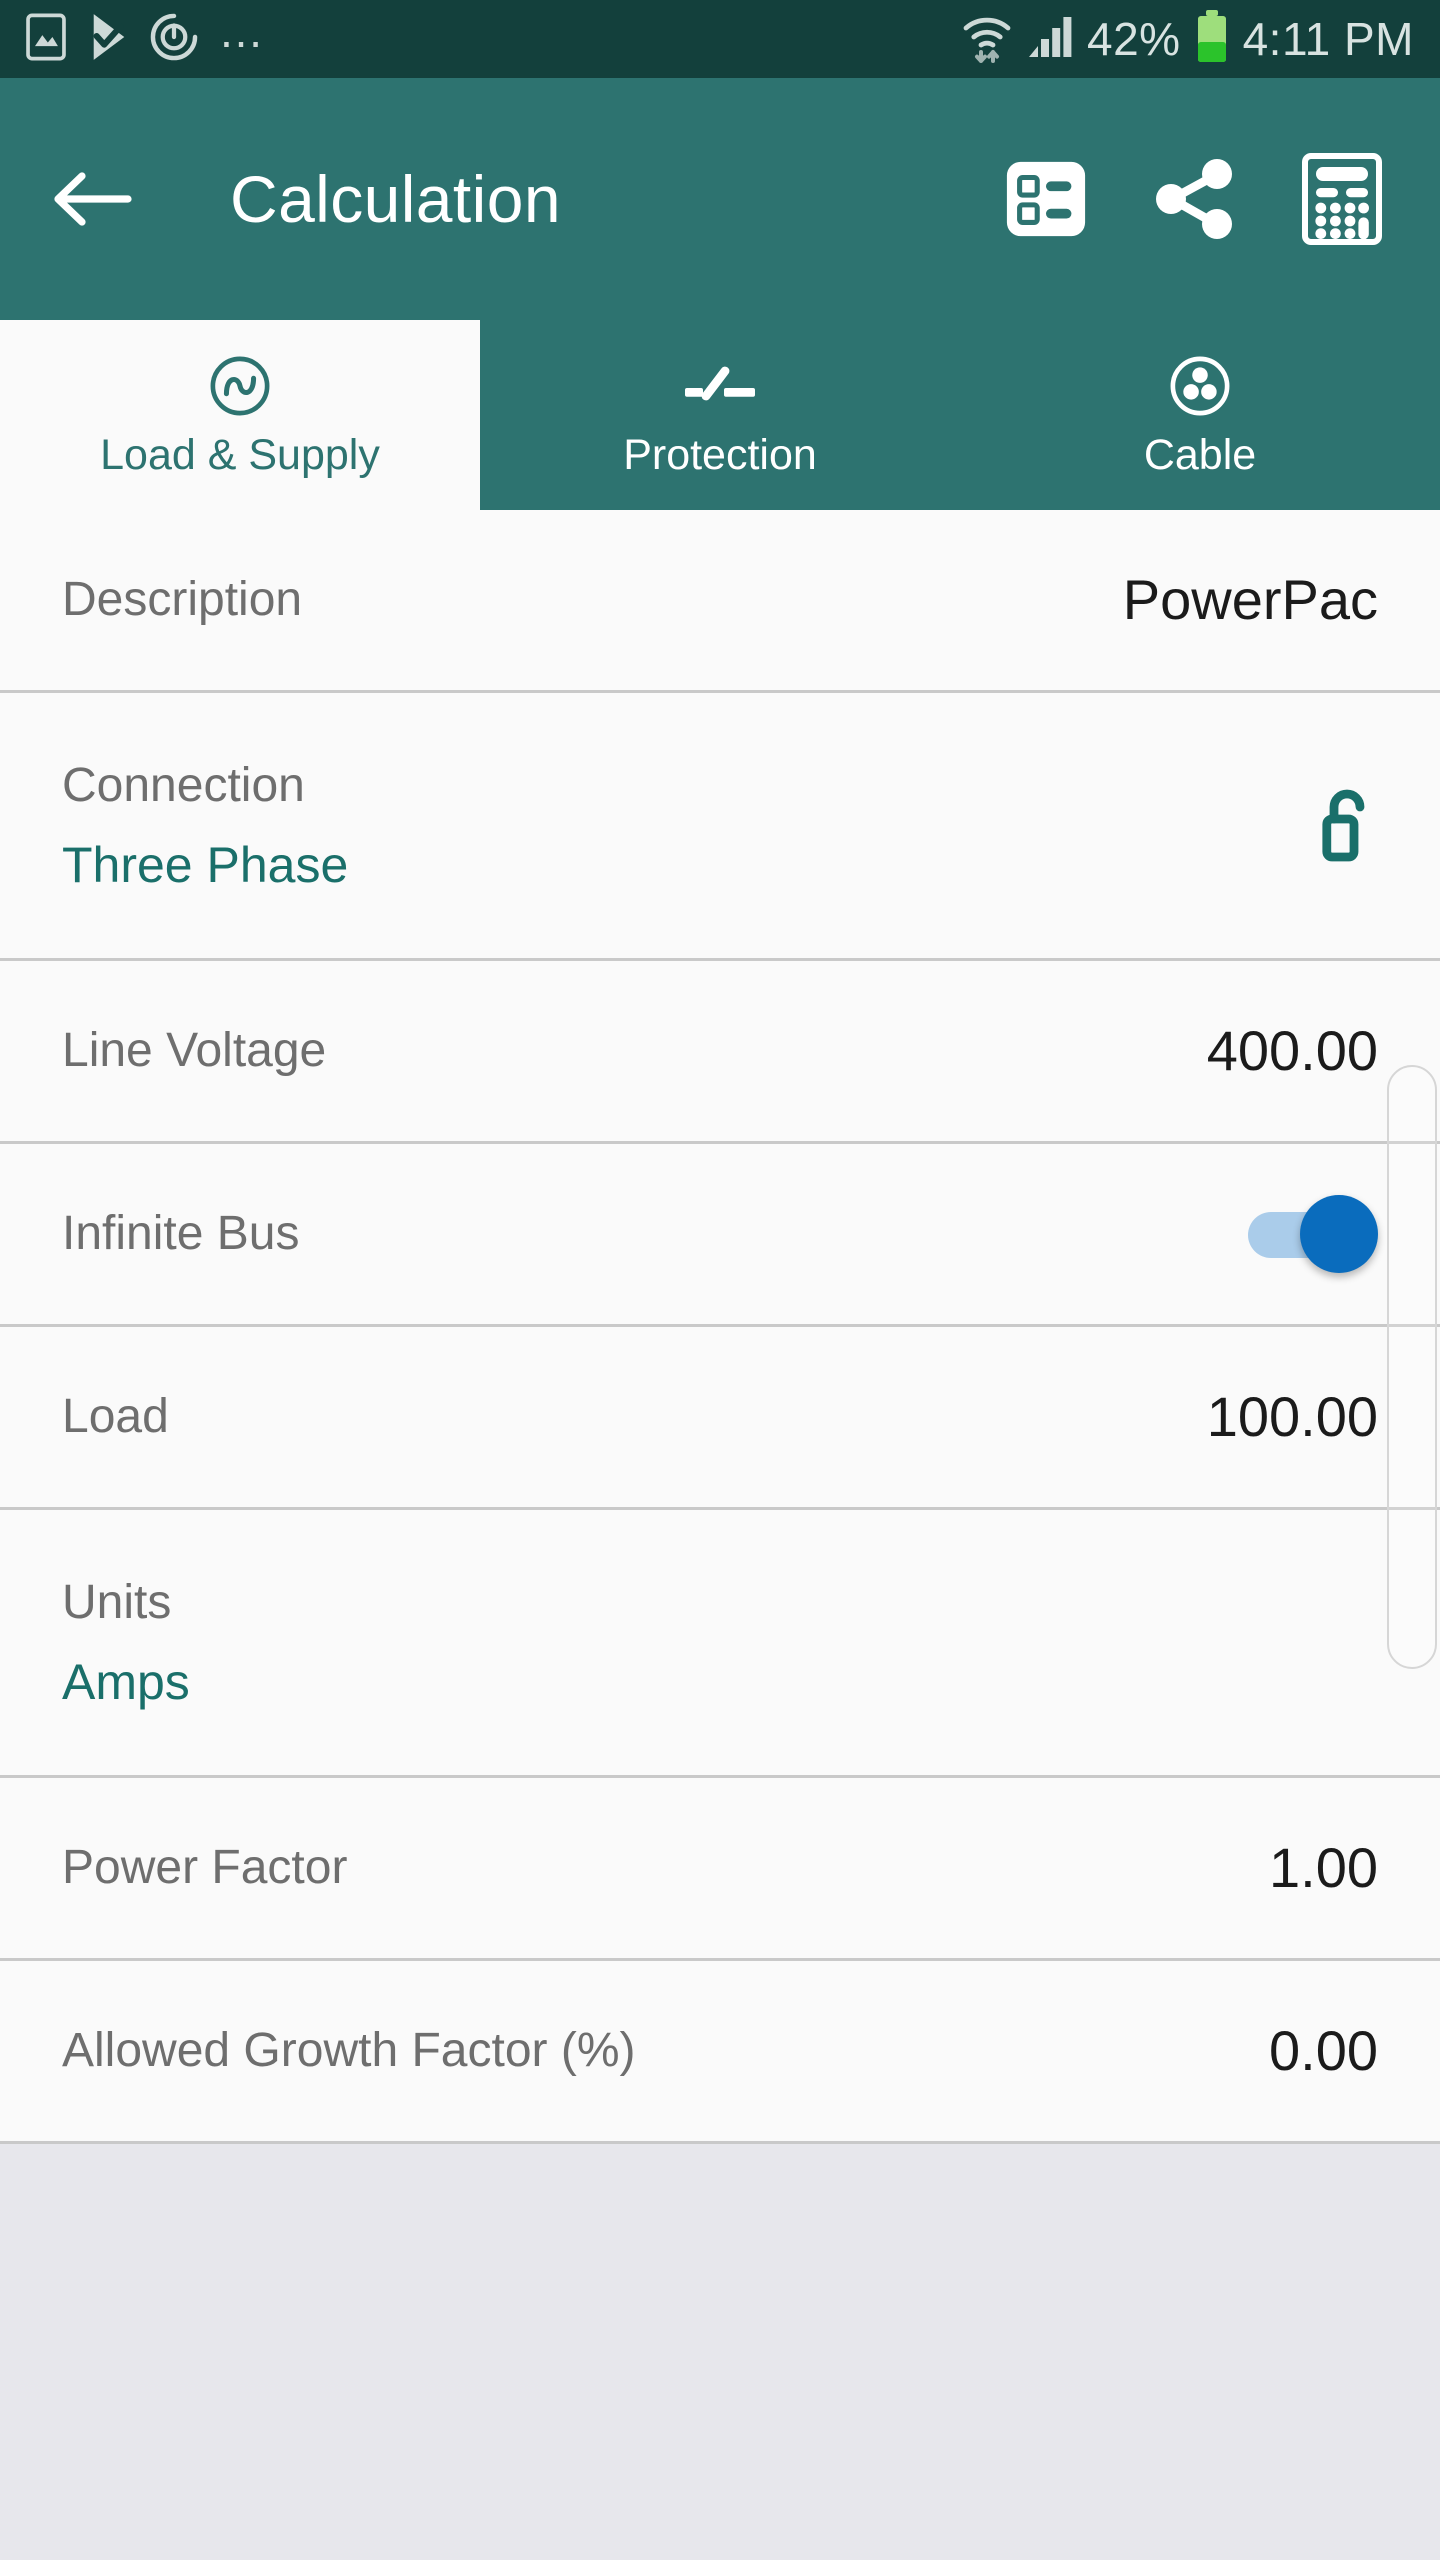 The width and height of the screenshot is (1440, 2560). Describe the element at coordinates (182, 599) in the screenshot. I see `row-label: Description` at that location.